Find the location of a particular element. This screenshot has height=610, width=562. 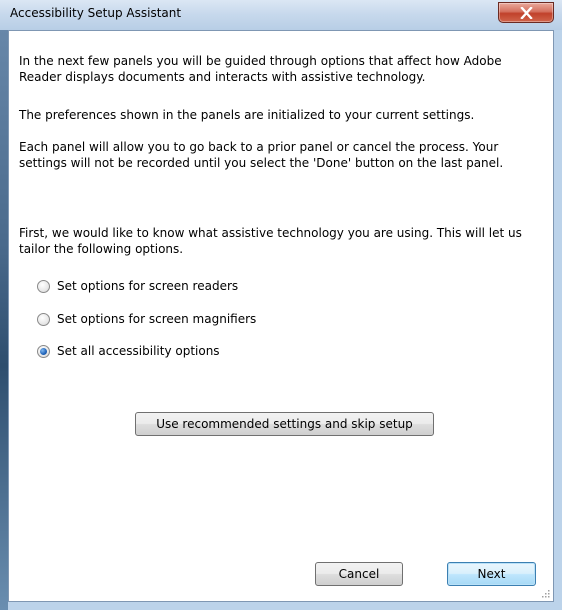

close-button is located at coordinates (526, 12).